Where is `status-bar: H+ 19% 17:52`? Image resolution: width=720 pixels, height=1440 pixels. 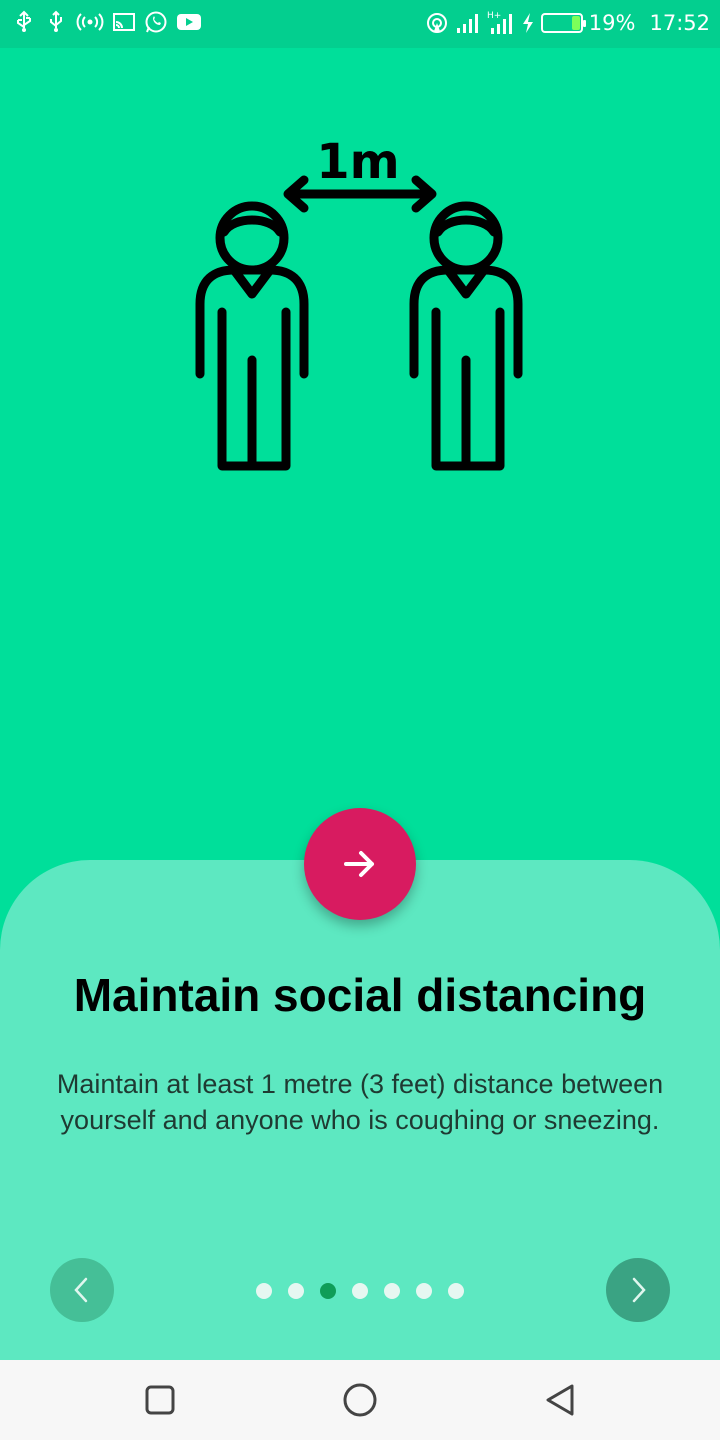 status-bar: H+ 19% 17:52 is located at coordinates (360, 24).